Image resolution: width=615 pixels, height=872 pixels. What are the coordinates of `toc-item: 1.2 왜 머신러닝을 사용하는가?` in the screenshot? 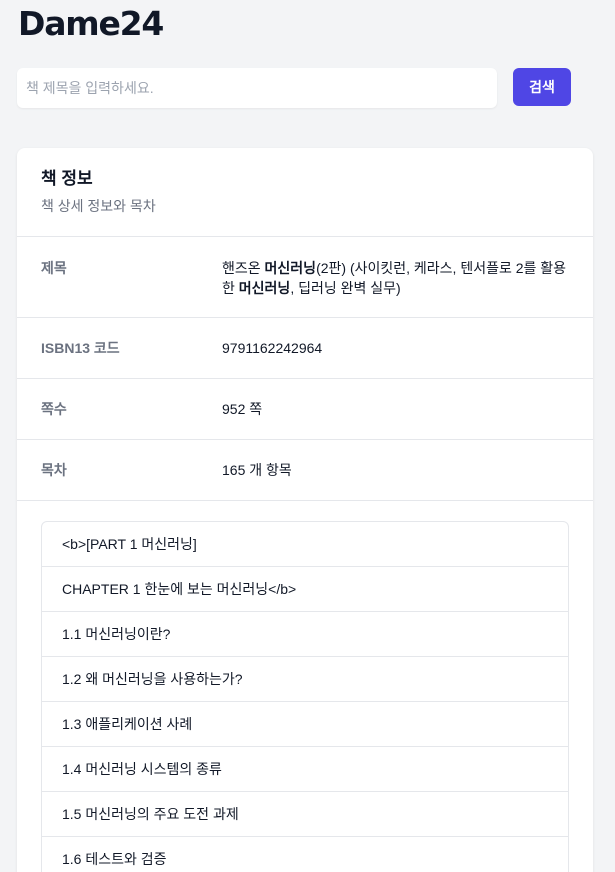 It's located at (305, 679).